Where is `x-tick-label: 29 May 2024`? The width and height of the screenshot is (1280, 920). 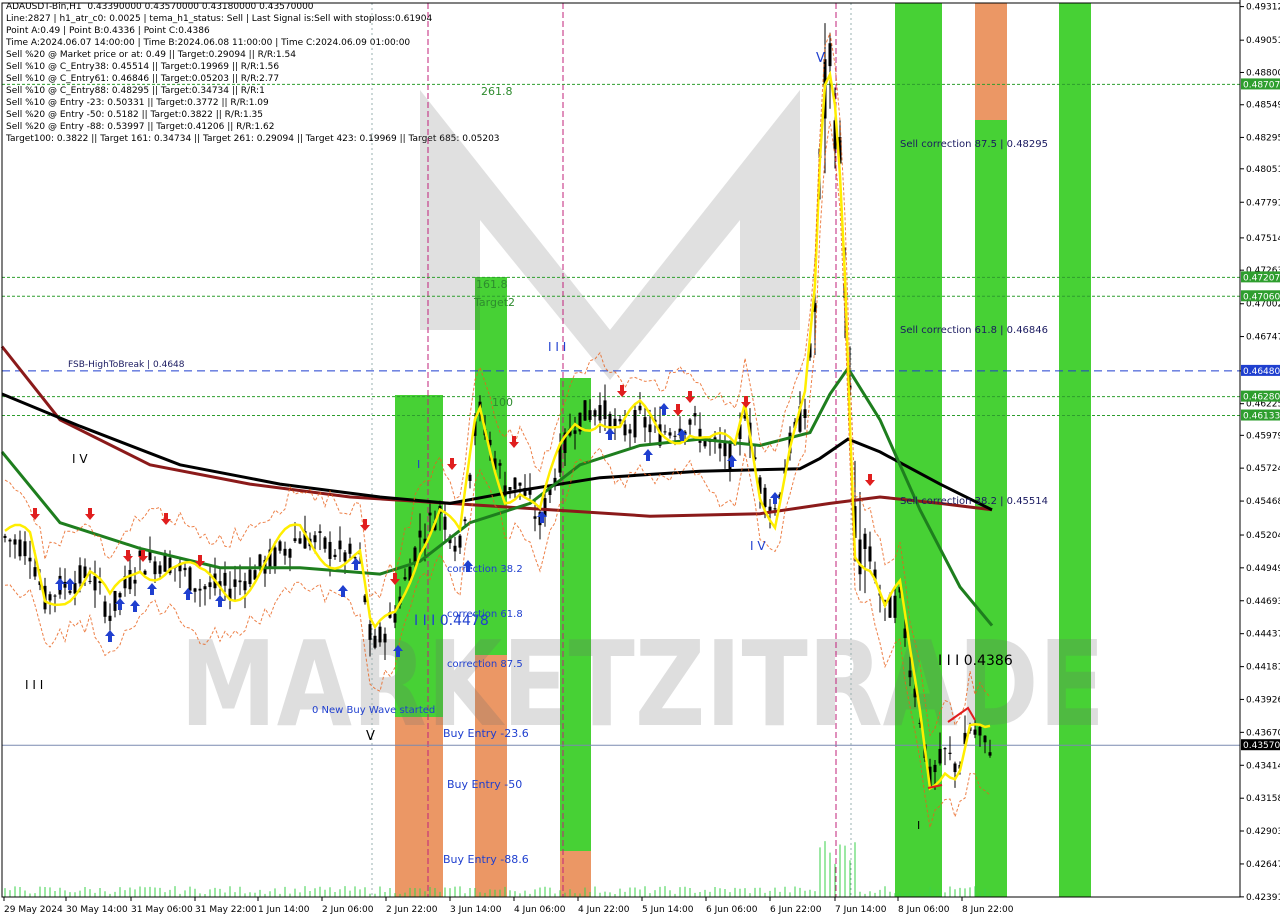
x-tick-label: 29 May 2024 is located at coordinates (33, 910).